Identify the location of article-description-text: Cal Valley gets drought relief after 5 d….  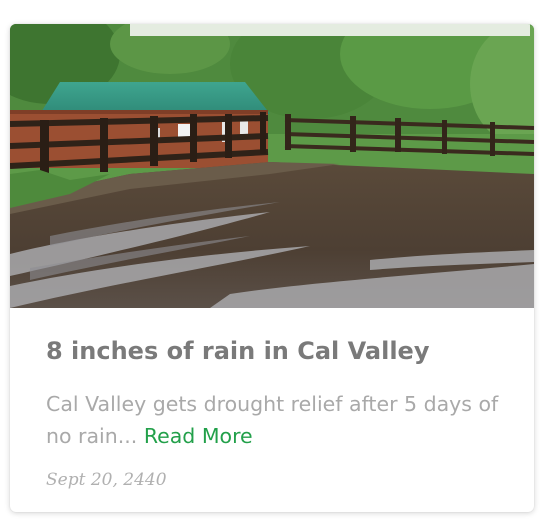
(272, 420).